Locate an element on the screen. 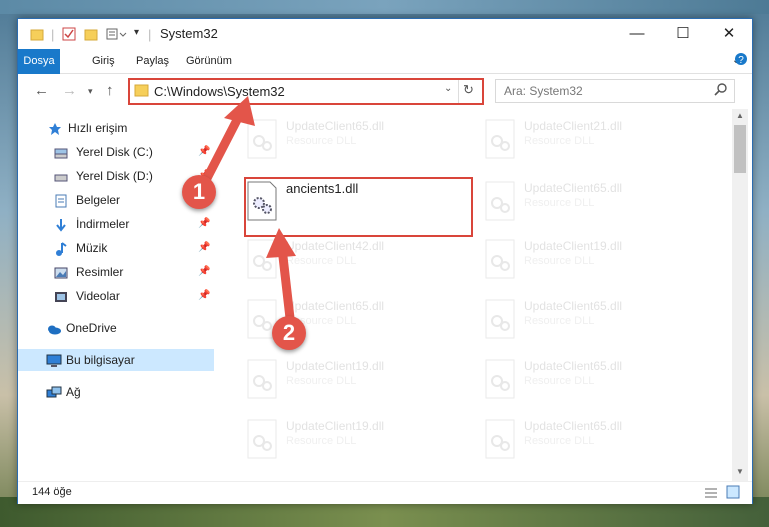  arrow-2-head is located at coordinates (281, 243).